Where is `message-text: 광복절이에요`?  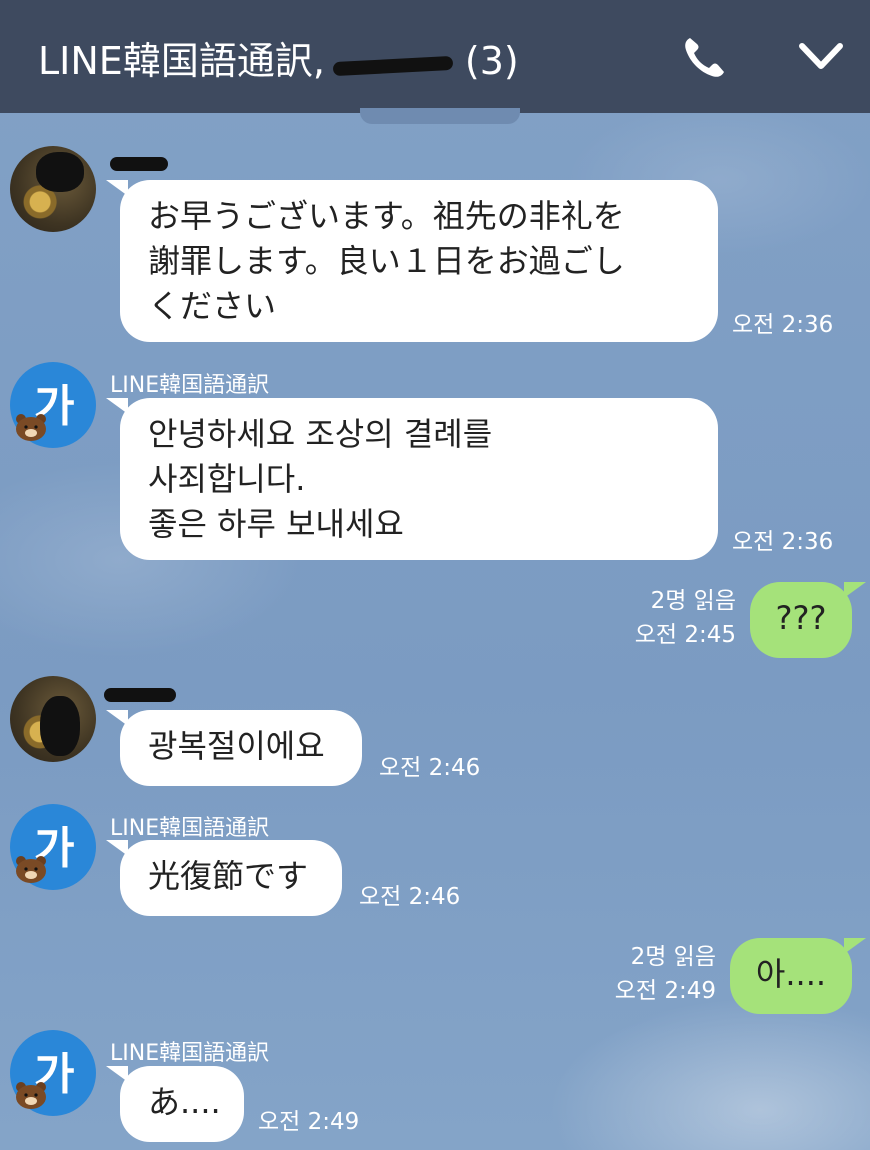 message-text: 광복절이에요 is located at coordinates (236, 746).